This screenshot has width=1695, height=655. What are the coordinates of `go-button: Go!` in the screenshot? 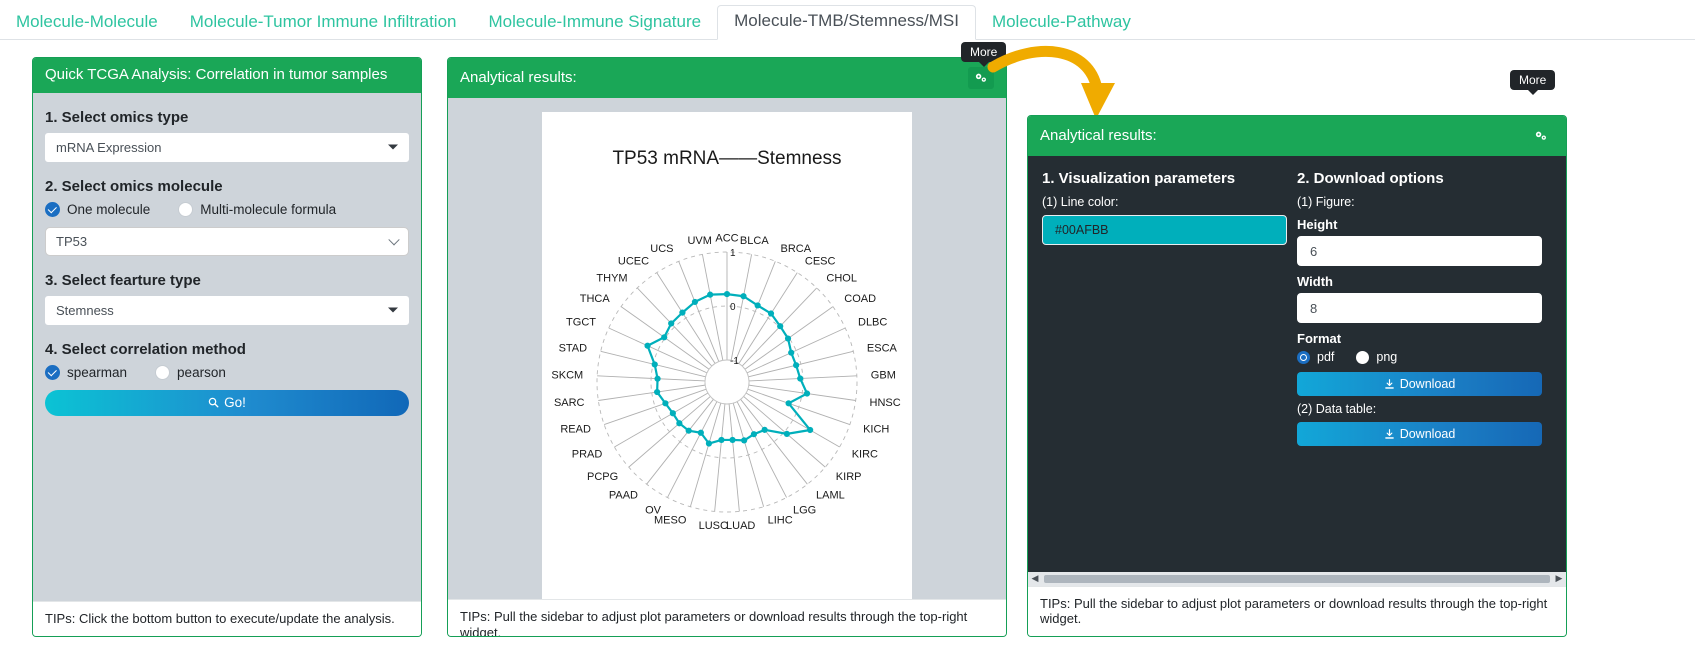 It's located at (227, 402).